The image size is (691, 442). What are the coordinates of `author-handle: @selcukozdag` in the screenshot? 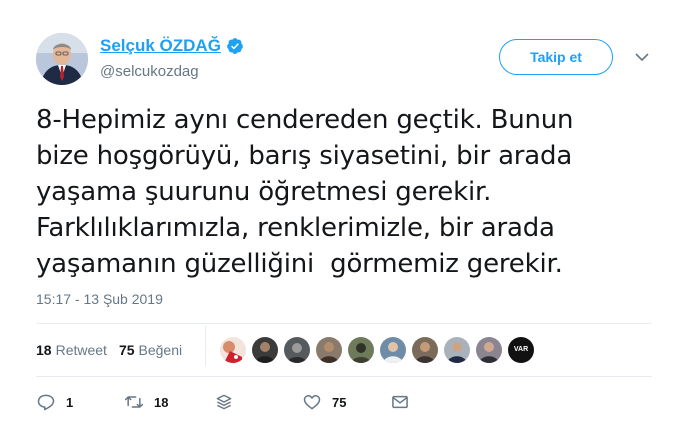 It's located at (149, 71).